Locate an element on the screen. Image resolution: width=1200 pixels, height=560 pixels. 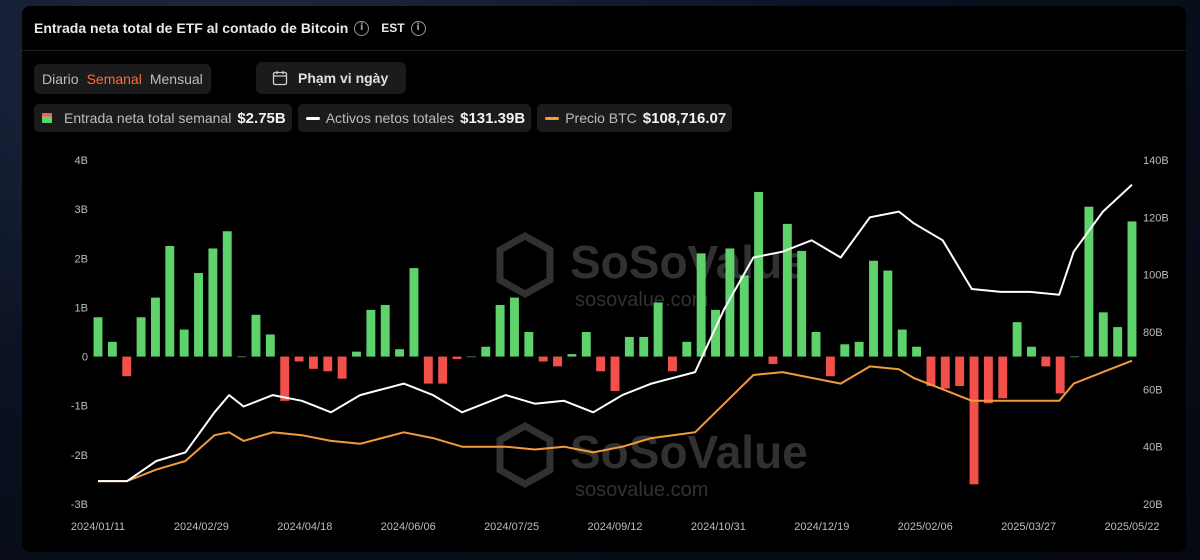
timezone-info-icon: i is located at coordinates (418, 28).